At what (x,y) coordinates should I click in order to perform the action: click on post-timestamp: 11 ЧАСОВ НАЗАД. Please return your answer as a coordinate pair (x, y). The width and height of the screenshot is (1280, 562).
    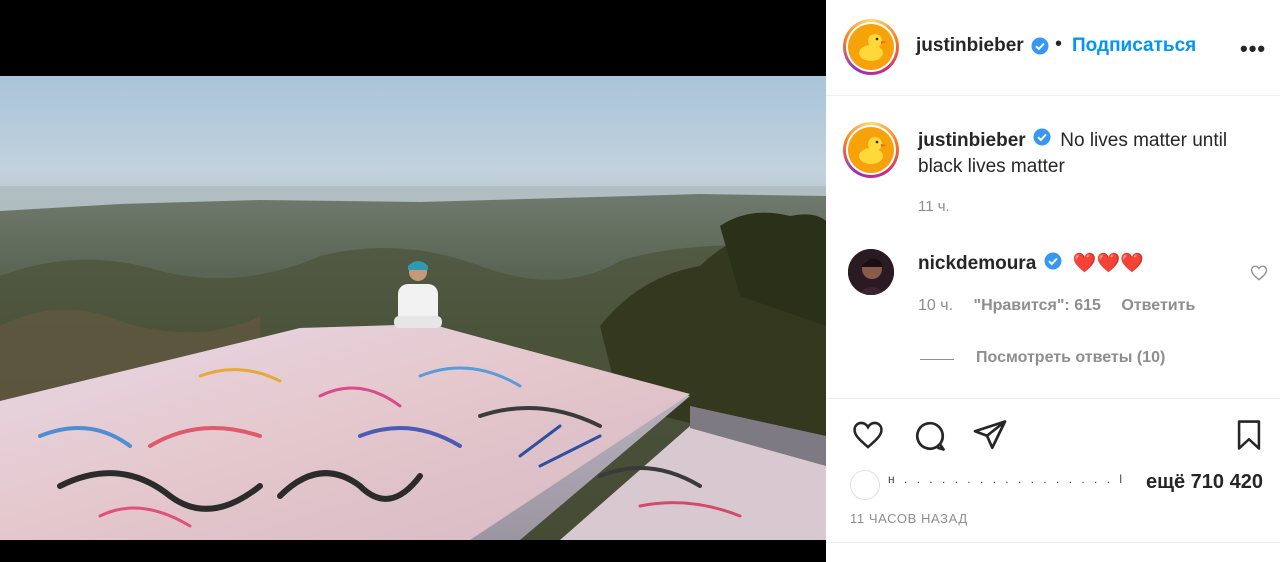
    Looking at the image, I should click on (909, 518).